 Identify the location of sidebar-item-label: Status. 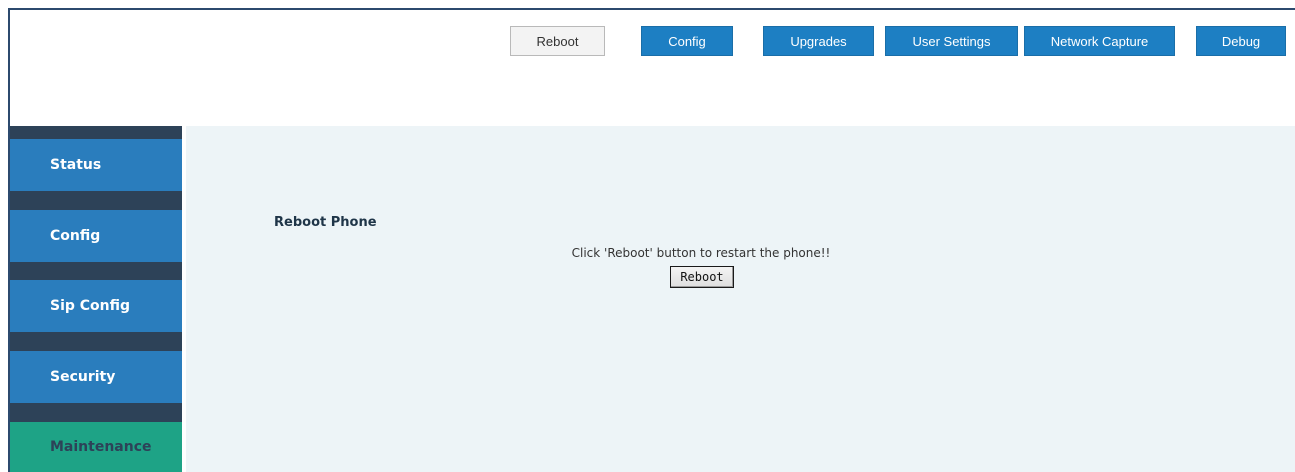
(76, 165).